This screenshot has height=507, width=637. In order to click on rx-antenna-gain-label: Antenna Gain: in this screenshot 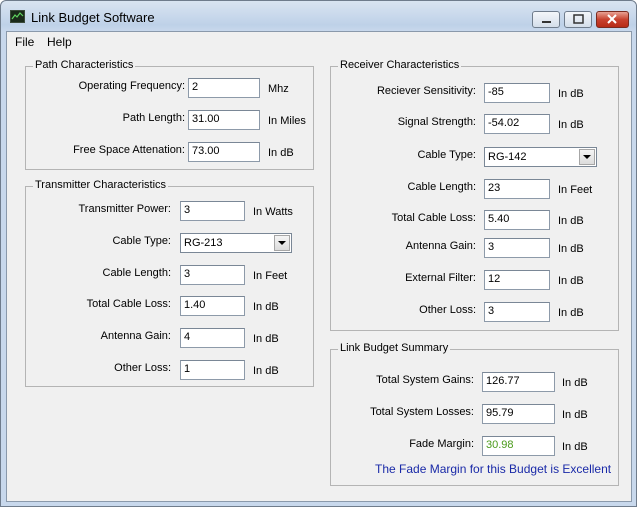, I will do `click(440, 246)`.